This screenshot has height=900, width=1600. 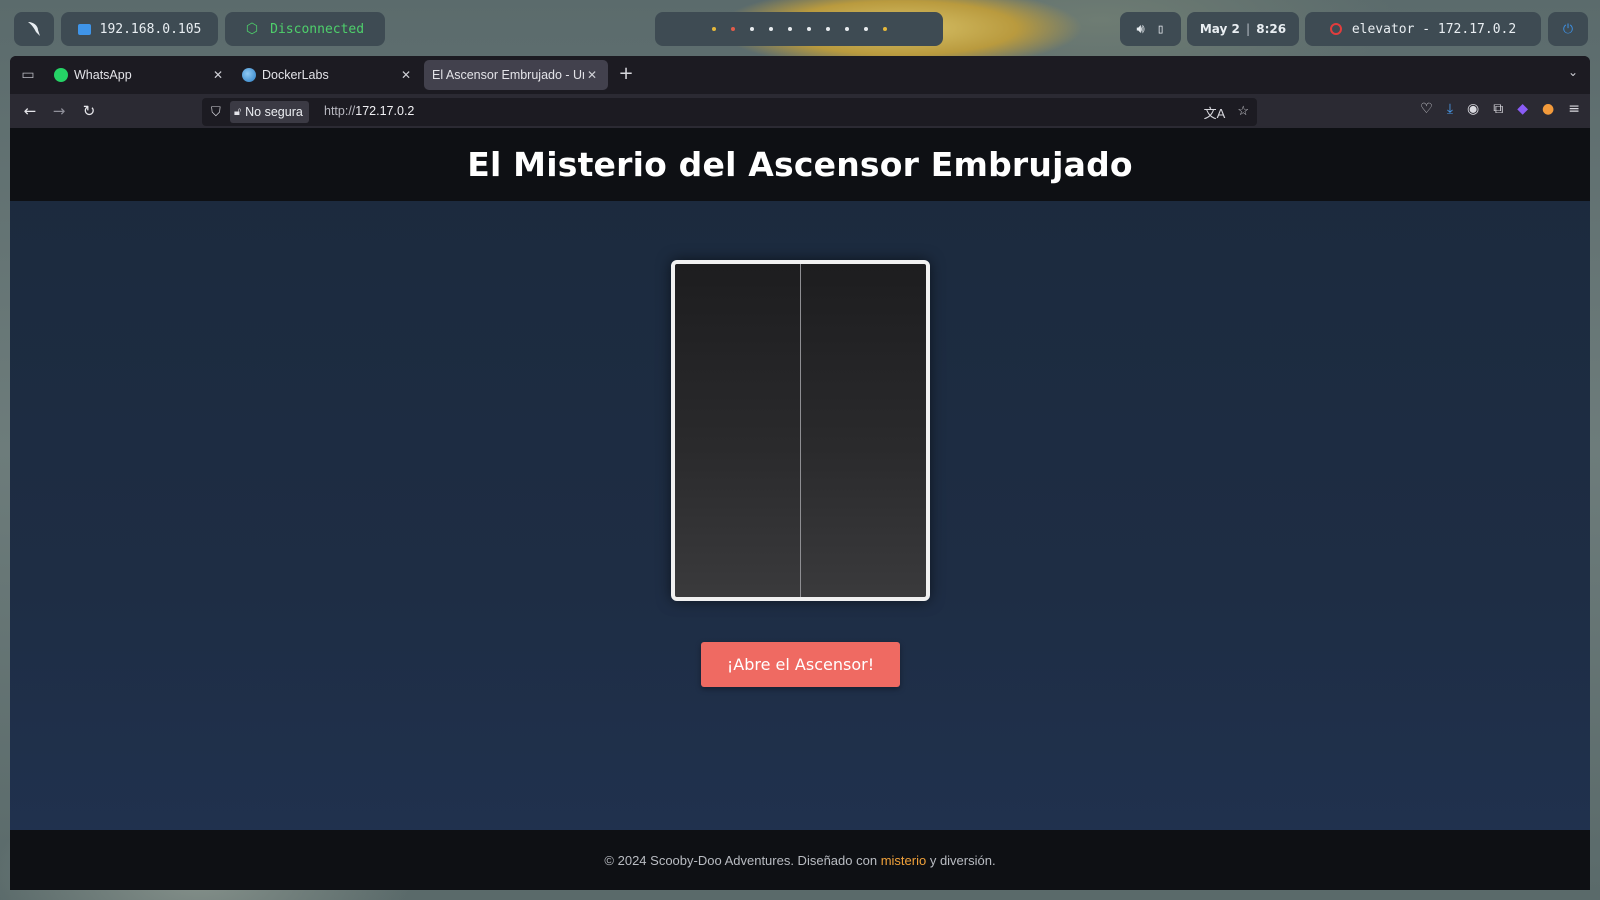 I want to click on whatsapp-icon, so click(x=61, y=75).